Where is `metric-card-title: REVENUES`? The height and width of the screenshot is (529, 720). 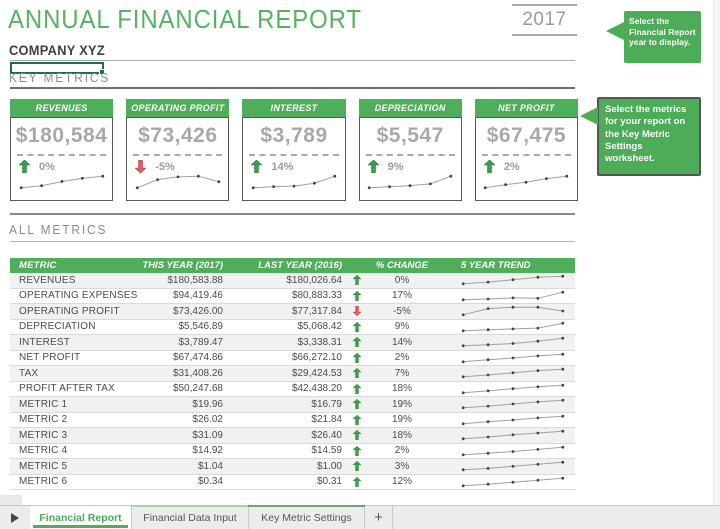 metric-card-title: REVENUES is located at coordinates (62, 108).